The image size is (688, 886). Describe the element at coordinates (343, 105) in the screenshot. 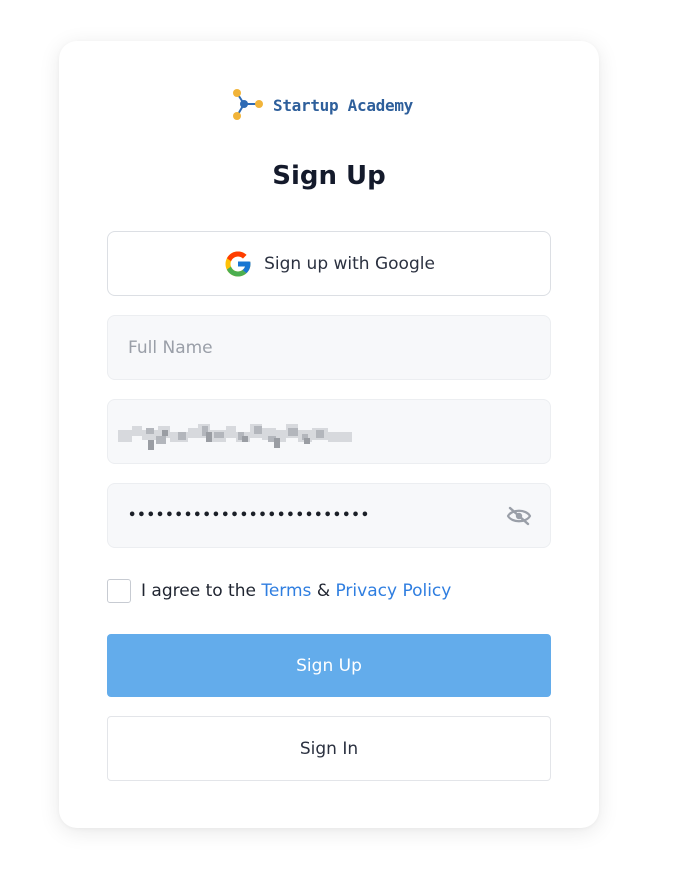

I see `brand-name: Startup Academy` at that location.